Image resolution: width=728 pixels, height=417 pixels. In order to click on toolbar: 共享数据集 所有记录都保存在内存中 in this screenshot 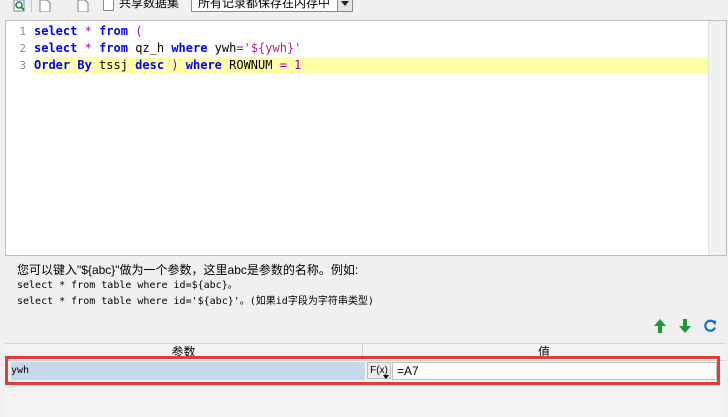, I will do `click(364, 8)`.